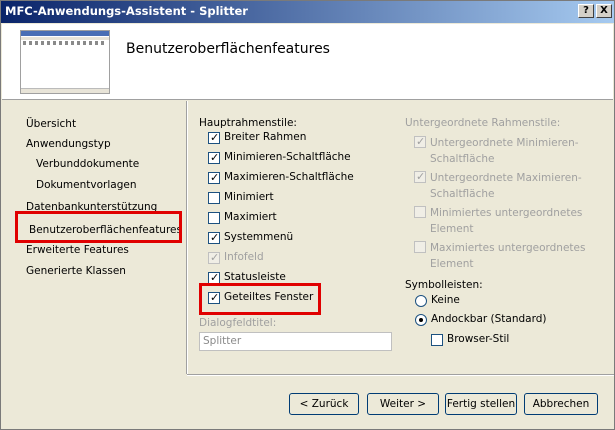 The image size is (615, 430). What do you see at coordinates (98, 227) in the screenshot?
I see `highlight-box-nav` at bounding box center [98, 227].